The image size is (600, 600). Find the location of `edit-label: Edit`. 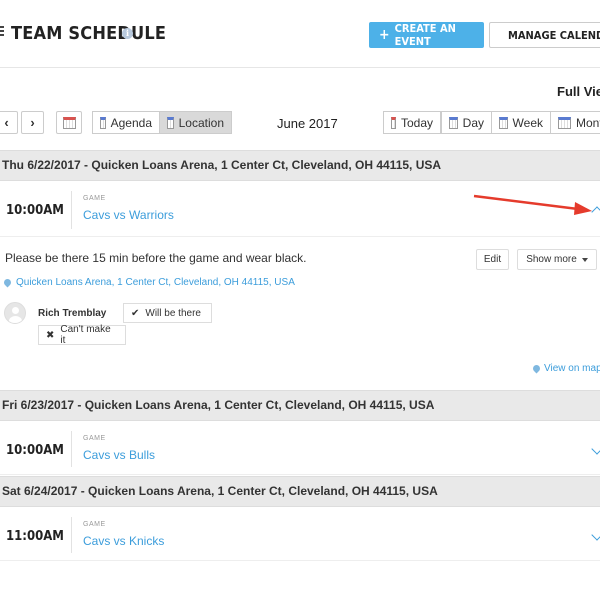

edit-label: Edit is located at coordinates (492, 259).